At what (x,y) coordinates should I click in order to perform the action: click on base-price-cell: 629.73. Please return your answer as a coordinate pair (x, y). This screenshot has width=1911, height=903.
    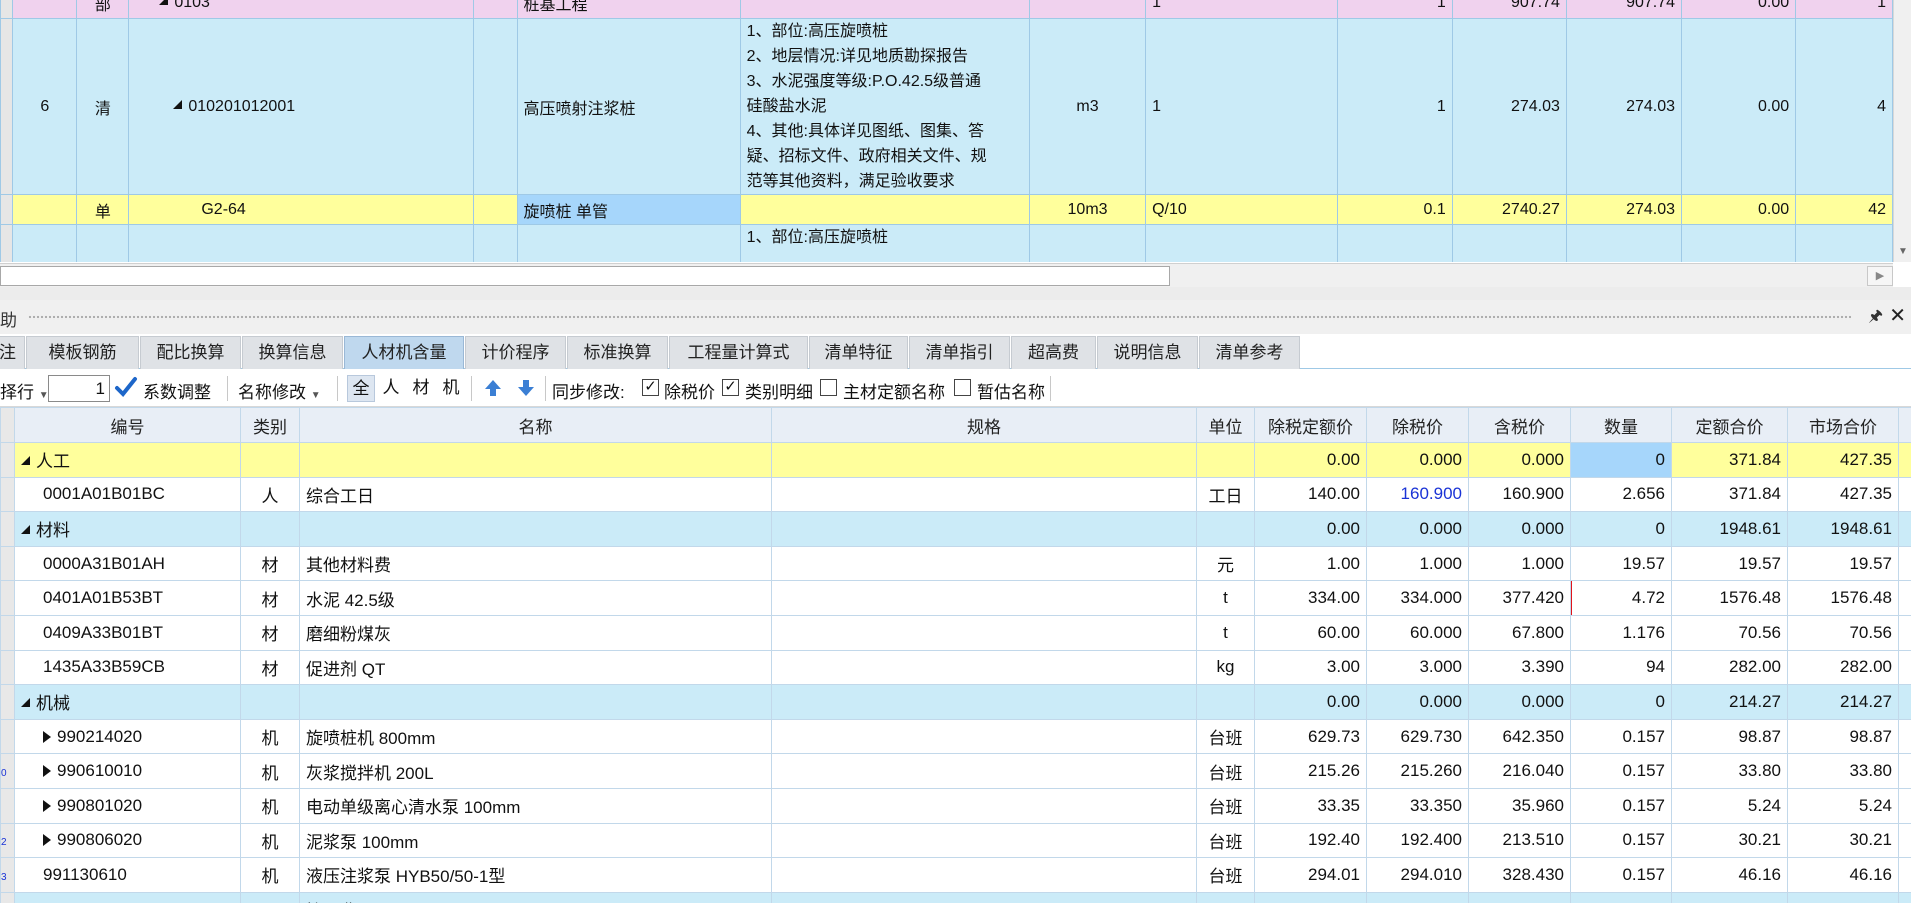
    Looking at the image, I should click on (1310, 736).